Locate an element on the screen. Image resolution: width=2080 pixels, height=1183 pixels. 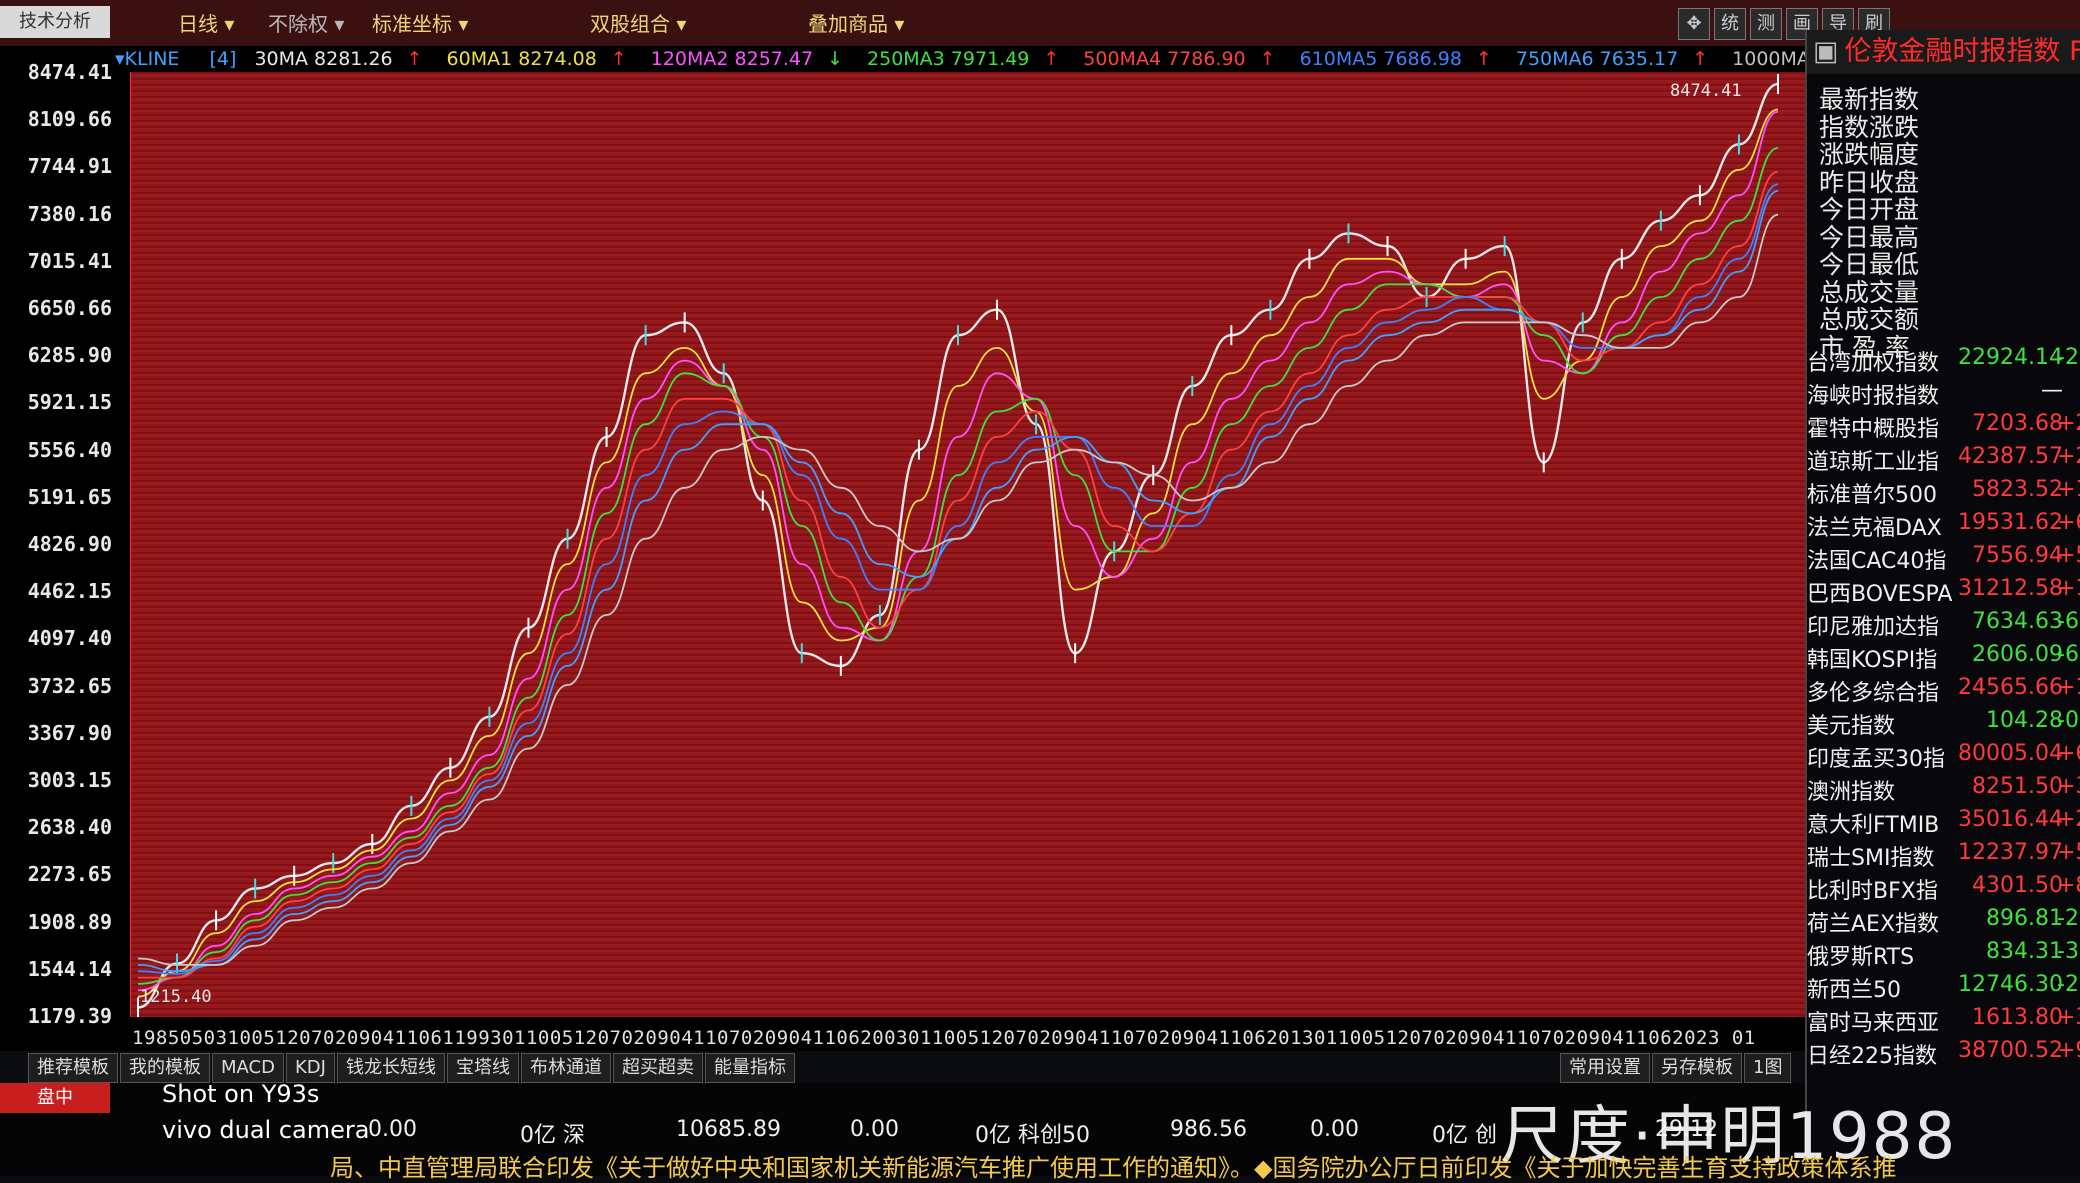
index-change: +94 is located at coordinates (2068, 1050).